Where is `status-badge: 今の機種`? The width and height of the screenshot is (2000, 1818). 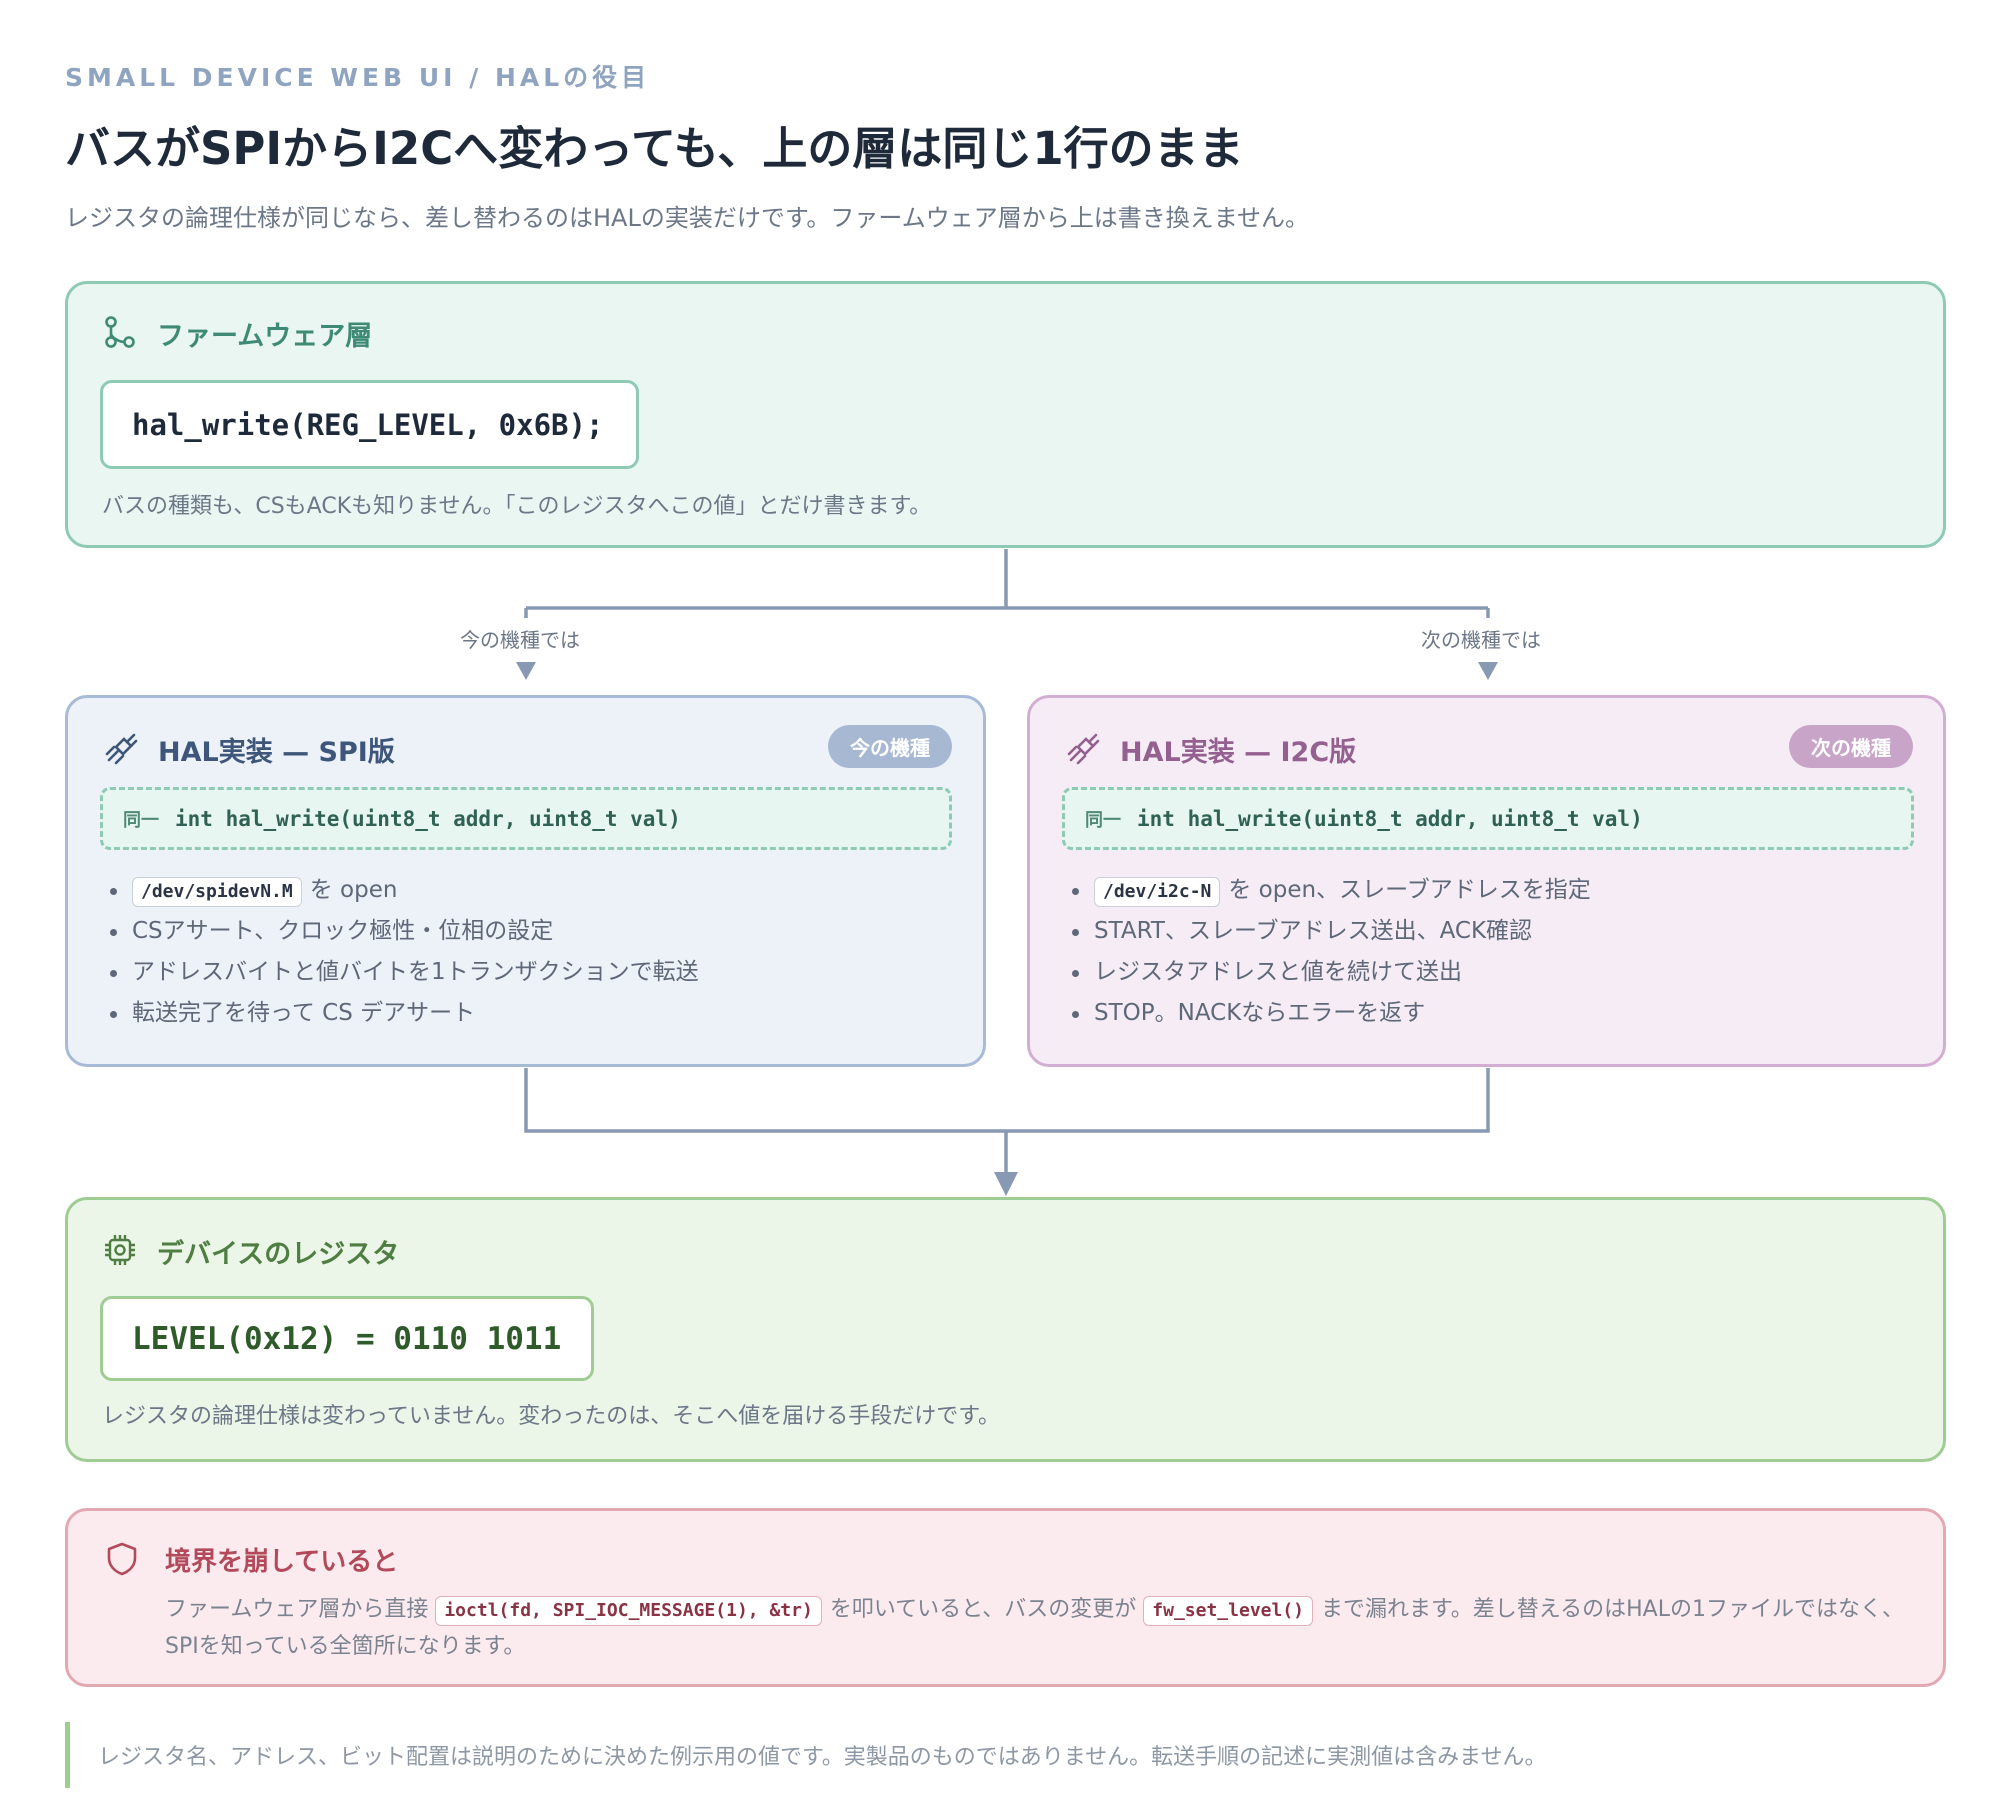 status-badge: 今の機種 is located at coordinates (890, 746).